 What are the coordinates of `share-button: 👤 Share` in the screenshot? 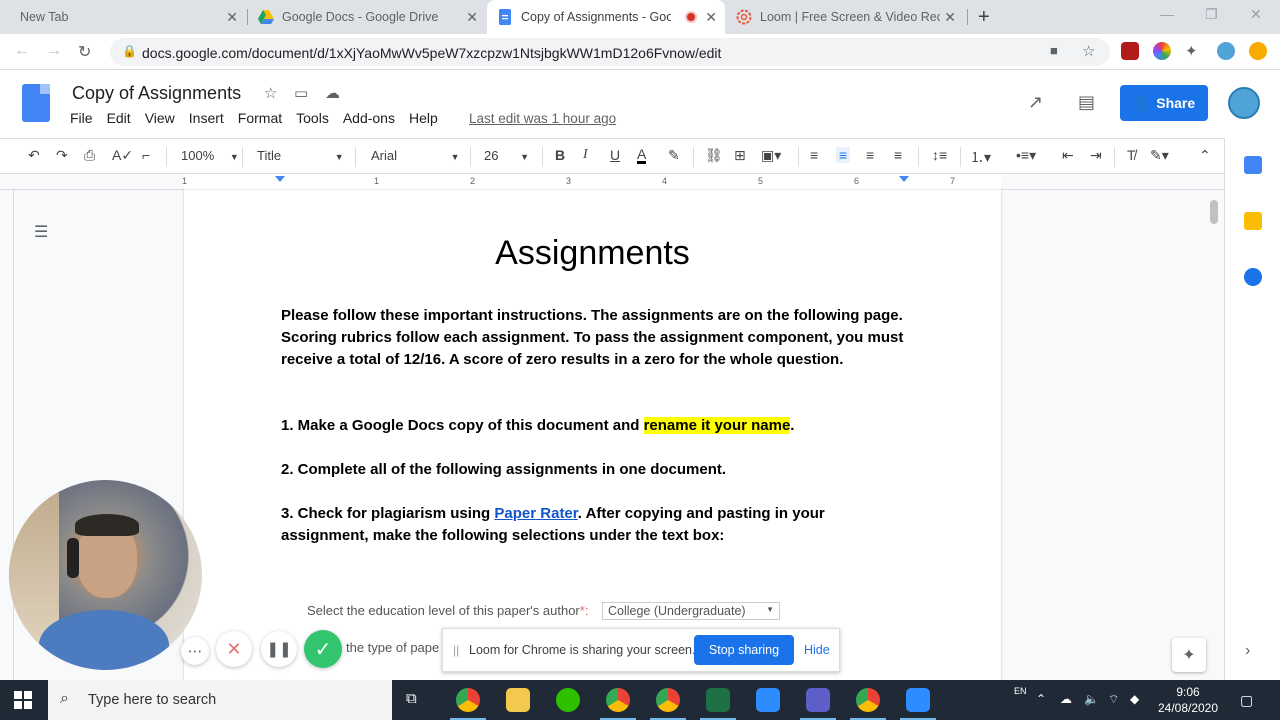 It's located at (1164, 103).